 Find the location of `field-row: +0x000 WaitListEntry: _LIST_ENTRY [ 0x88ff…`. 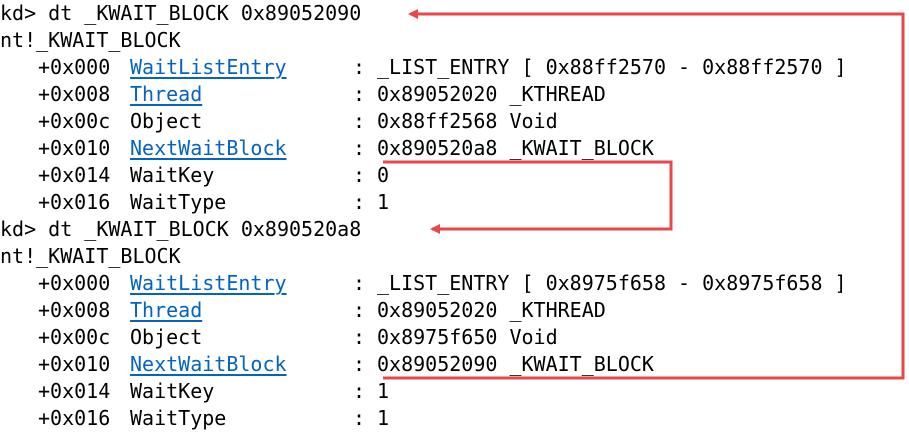

field-row: +0x000 WaitListEntry: _LIST_ENTRY [ 0x88ff… is located at coordinates (454, 67).